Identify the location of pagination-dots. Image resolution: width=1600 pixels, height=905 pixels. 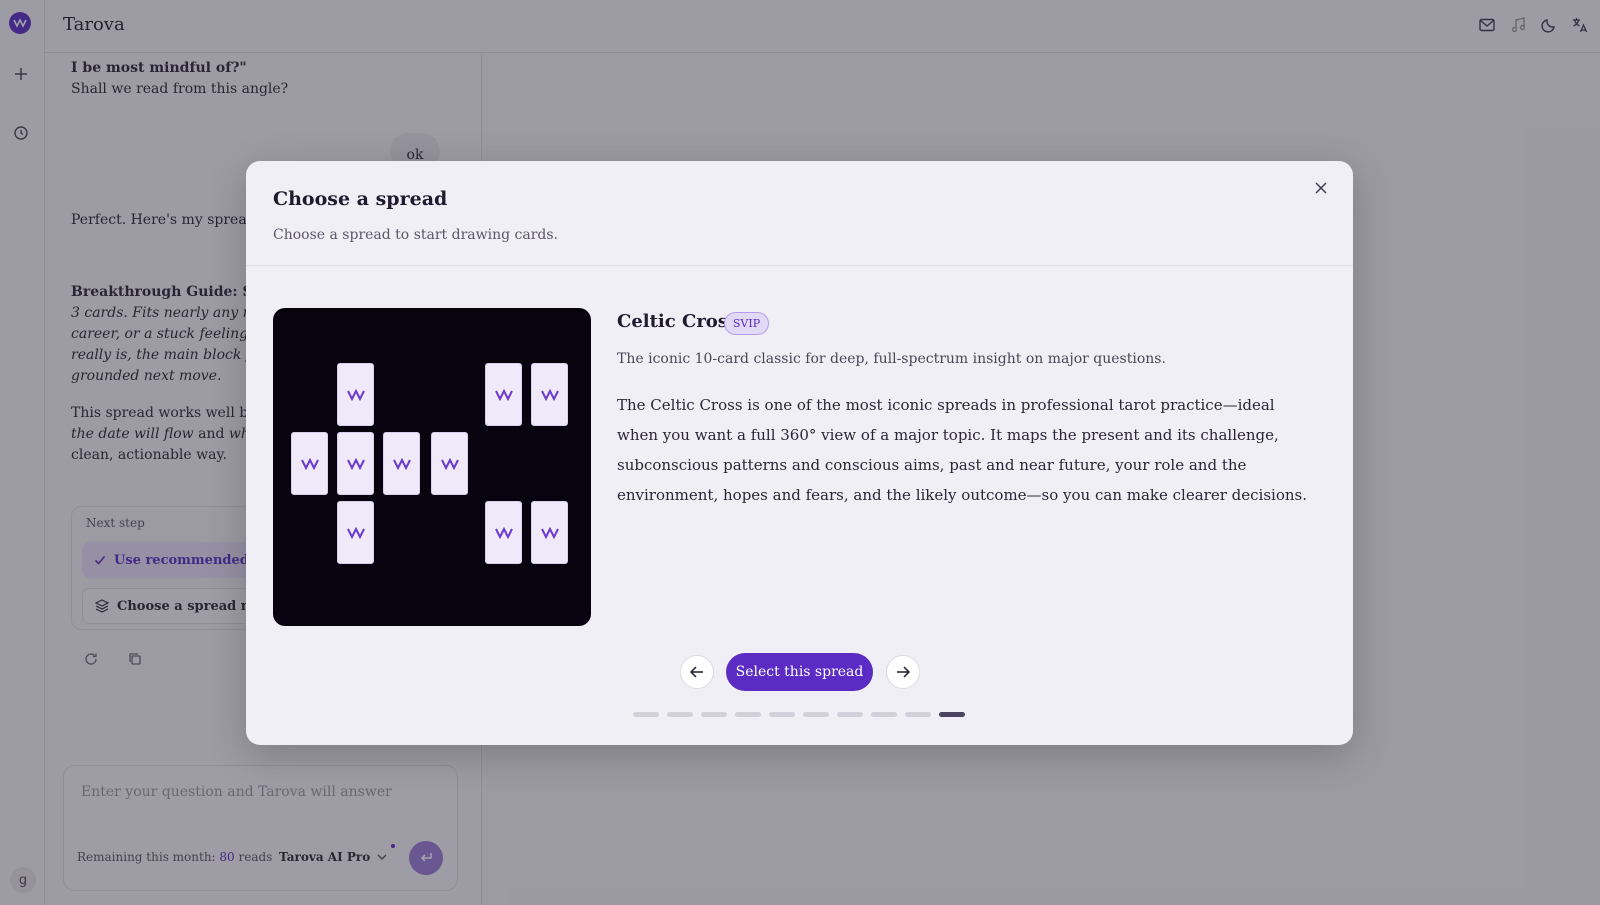
(799, 714).